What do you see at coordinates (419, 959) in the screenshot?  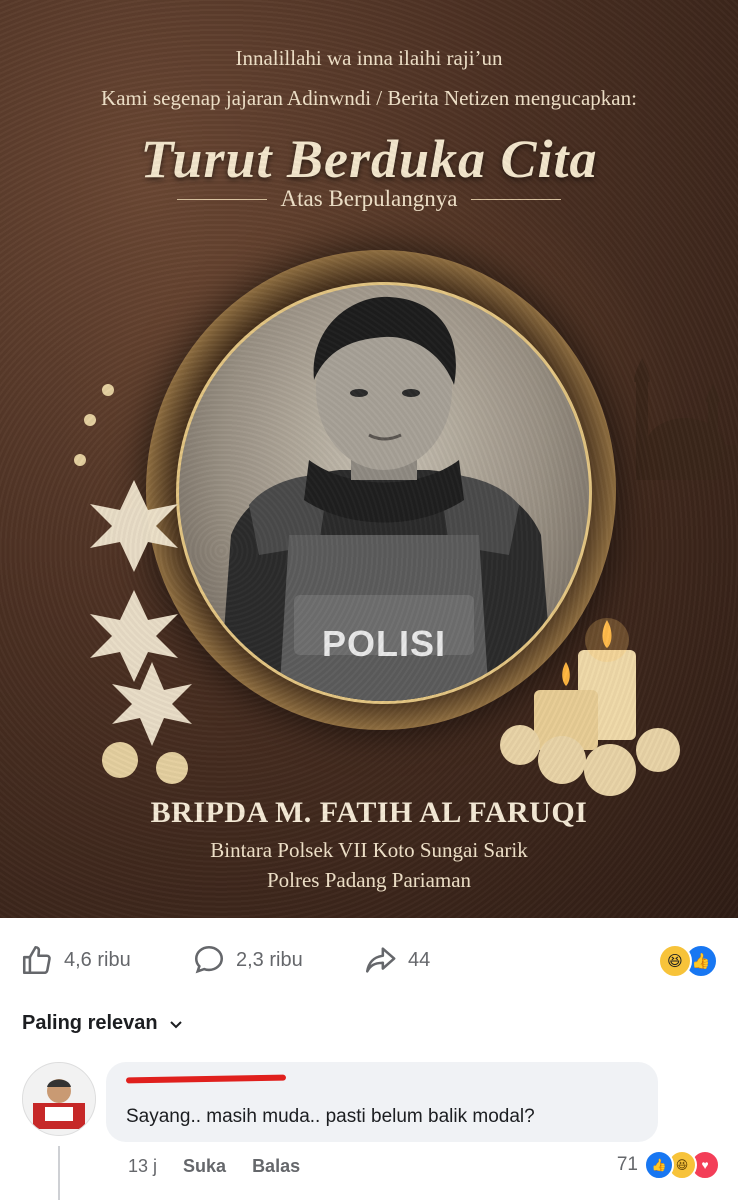 I see `share-count: 44` at bounding box center [419, 959].